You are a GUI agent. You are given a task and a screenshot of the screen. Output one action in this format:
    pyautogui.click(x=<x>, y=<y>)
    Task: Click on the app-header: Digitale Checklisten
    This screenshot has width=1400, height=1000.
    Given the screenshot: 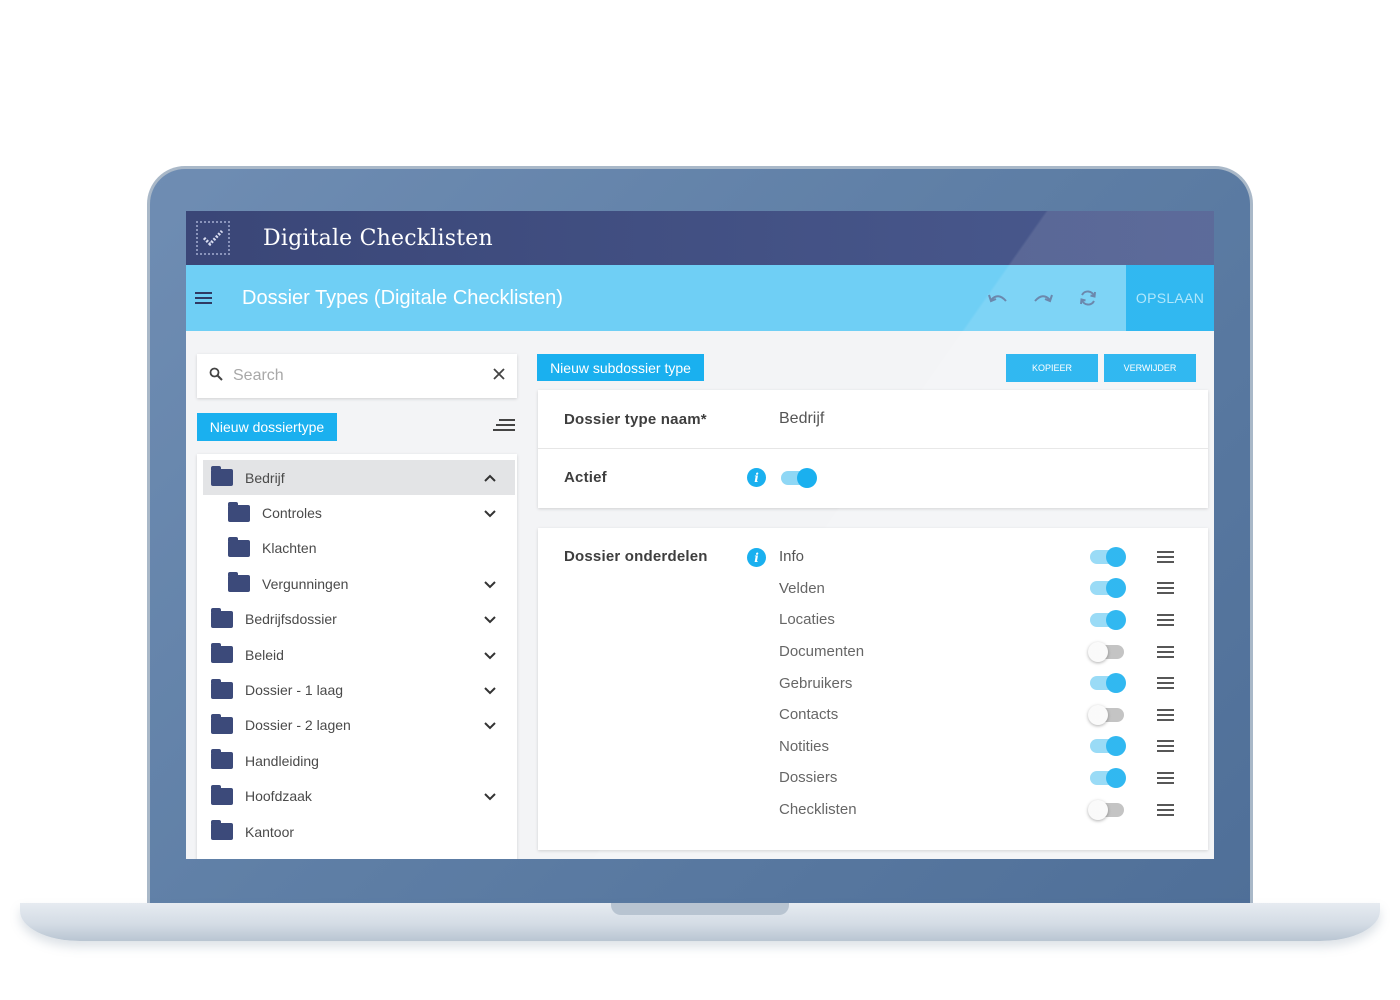 What is the action you would take?
    pyautogui.click(x=700, y=238)
    